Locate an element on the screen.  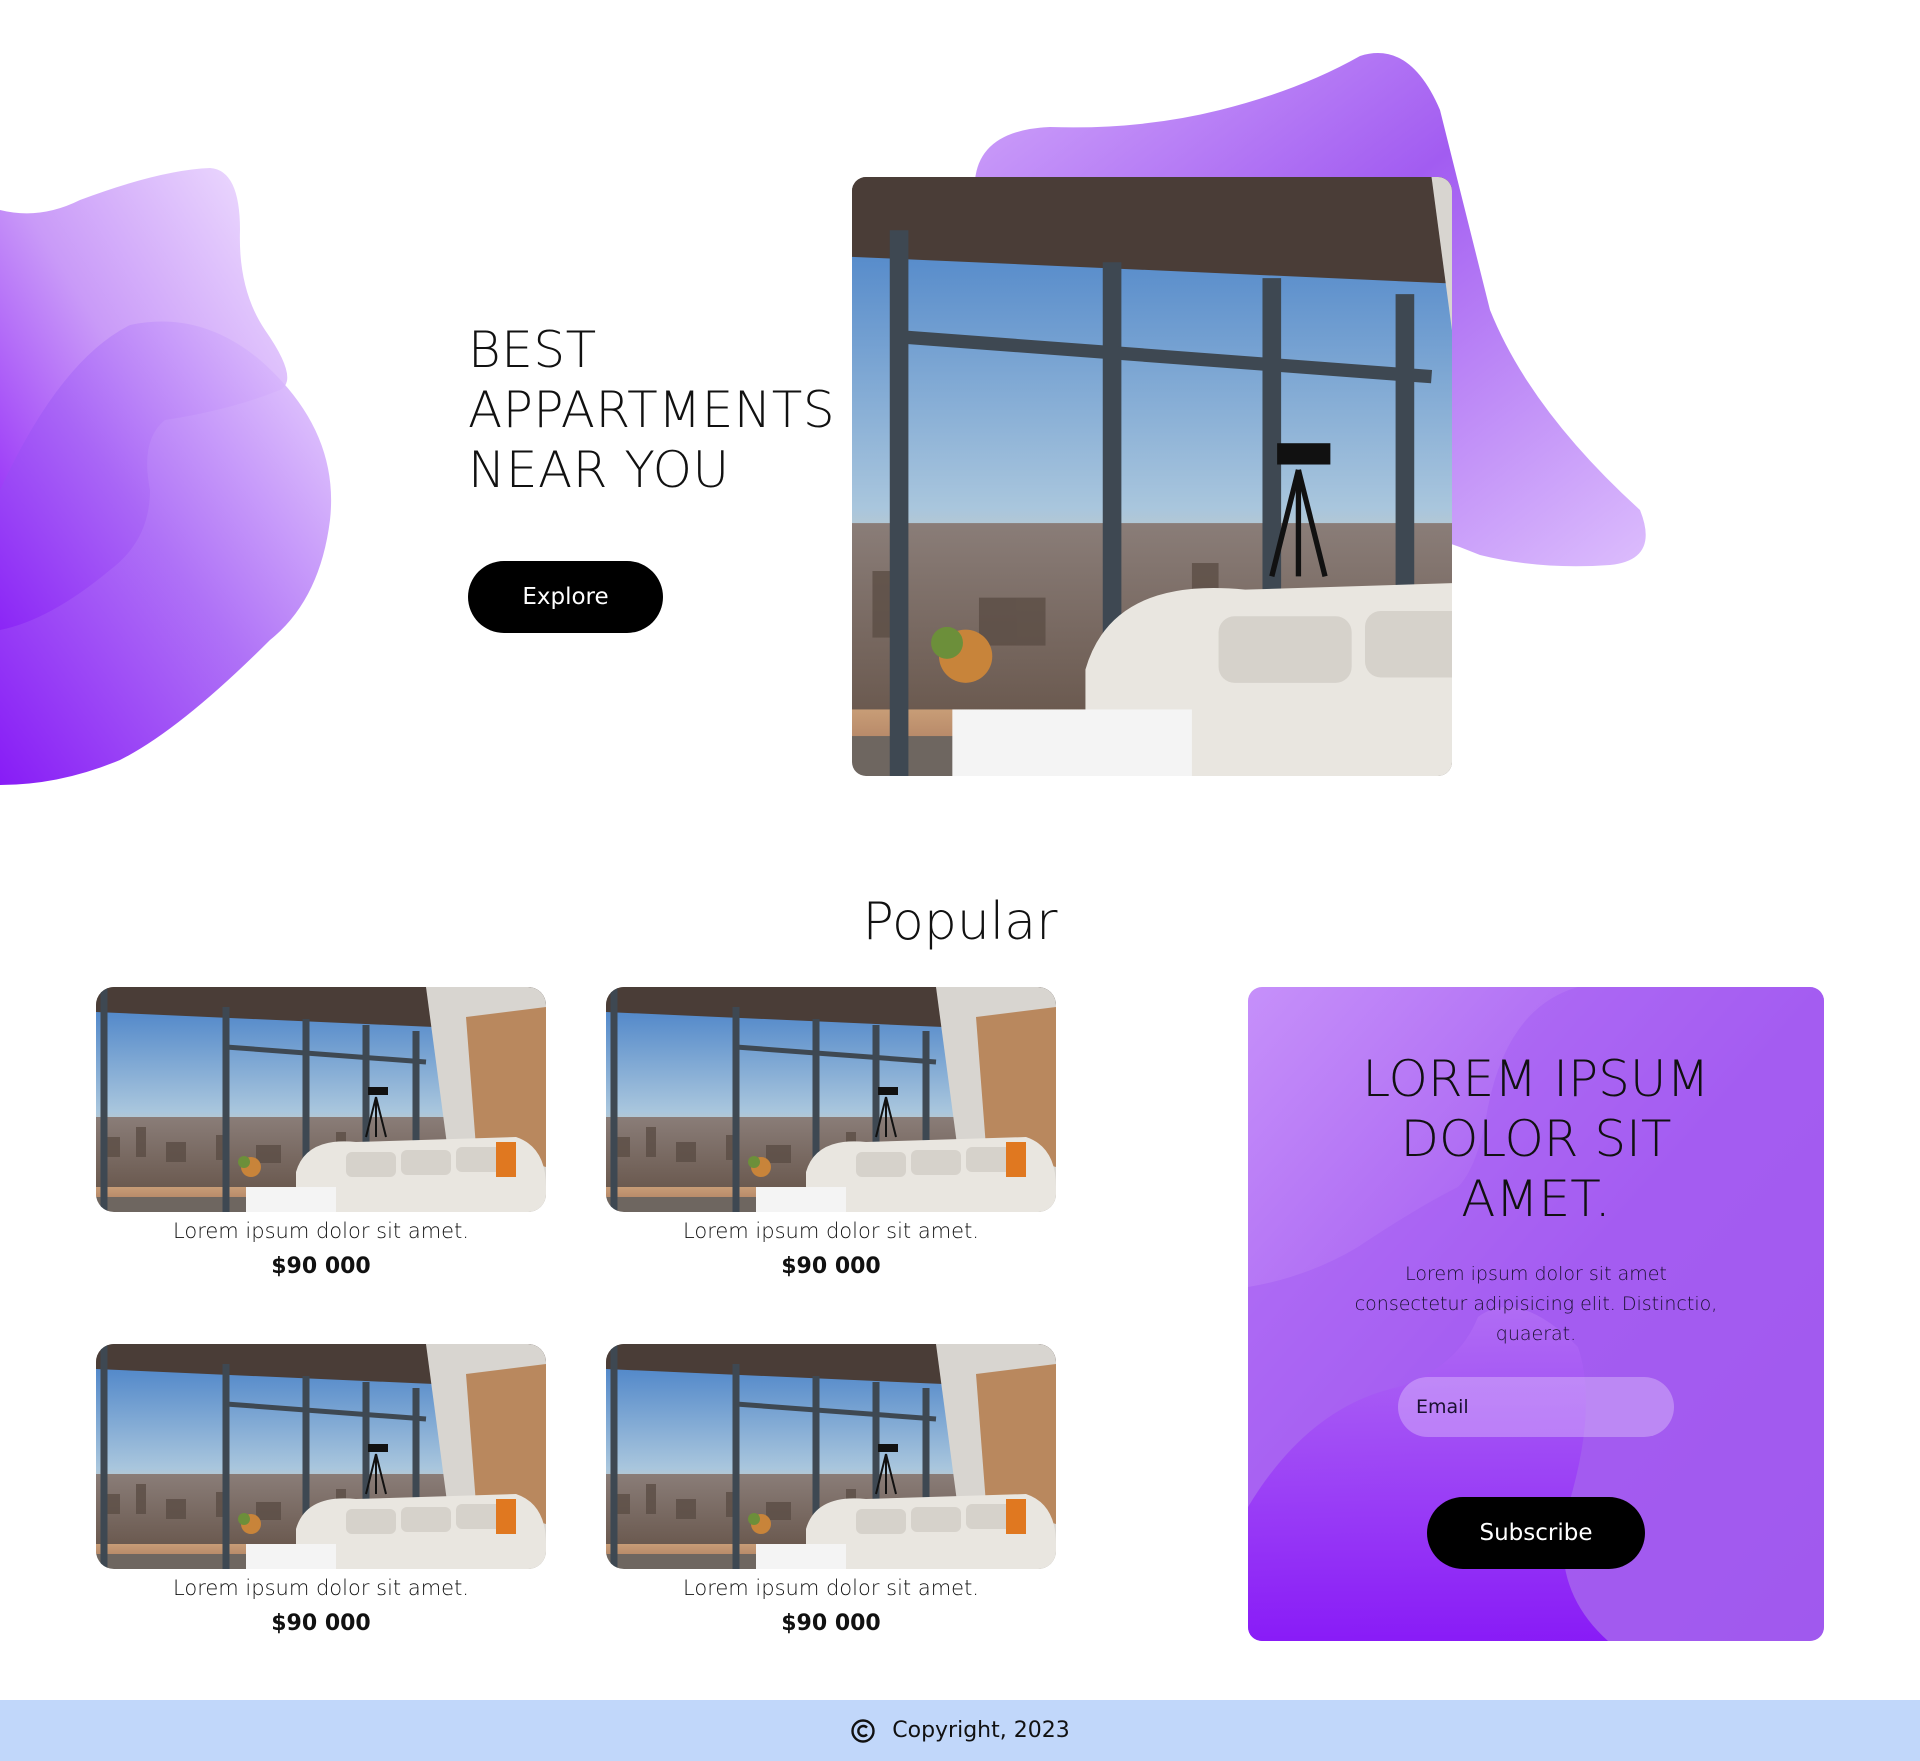
subscribe-title-line: LOREM IPSUM is located at coordinates (1536, 1079).